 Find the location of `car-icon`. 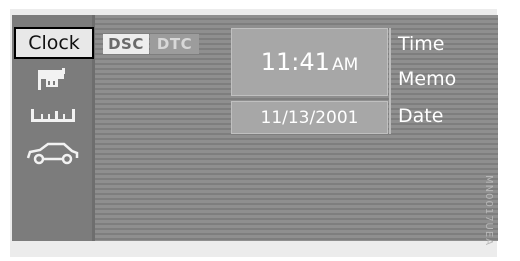

car-icon is located at coordinates (52, 153).